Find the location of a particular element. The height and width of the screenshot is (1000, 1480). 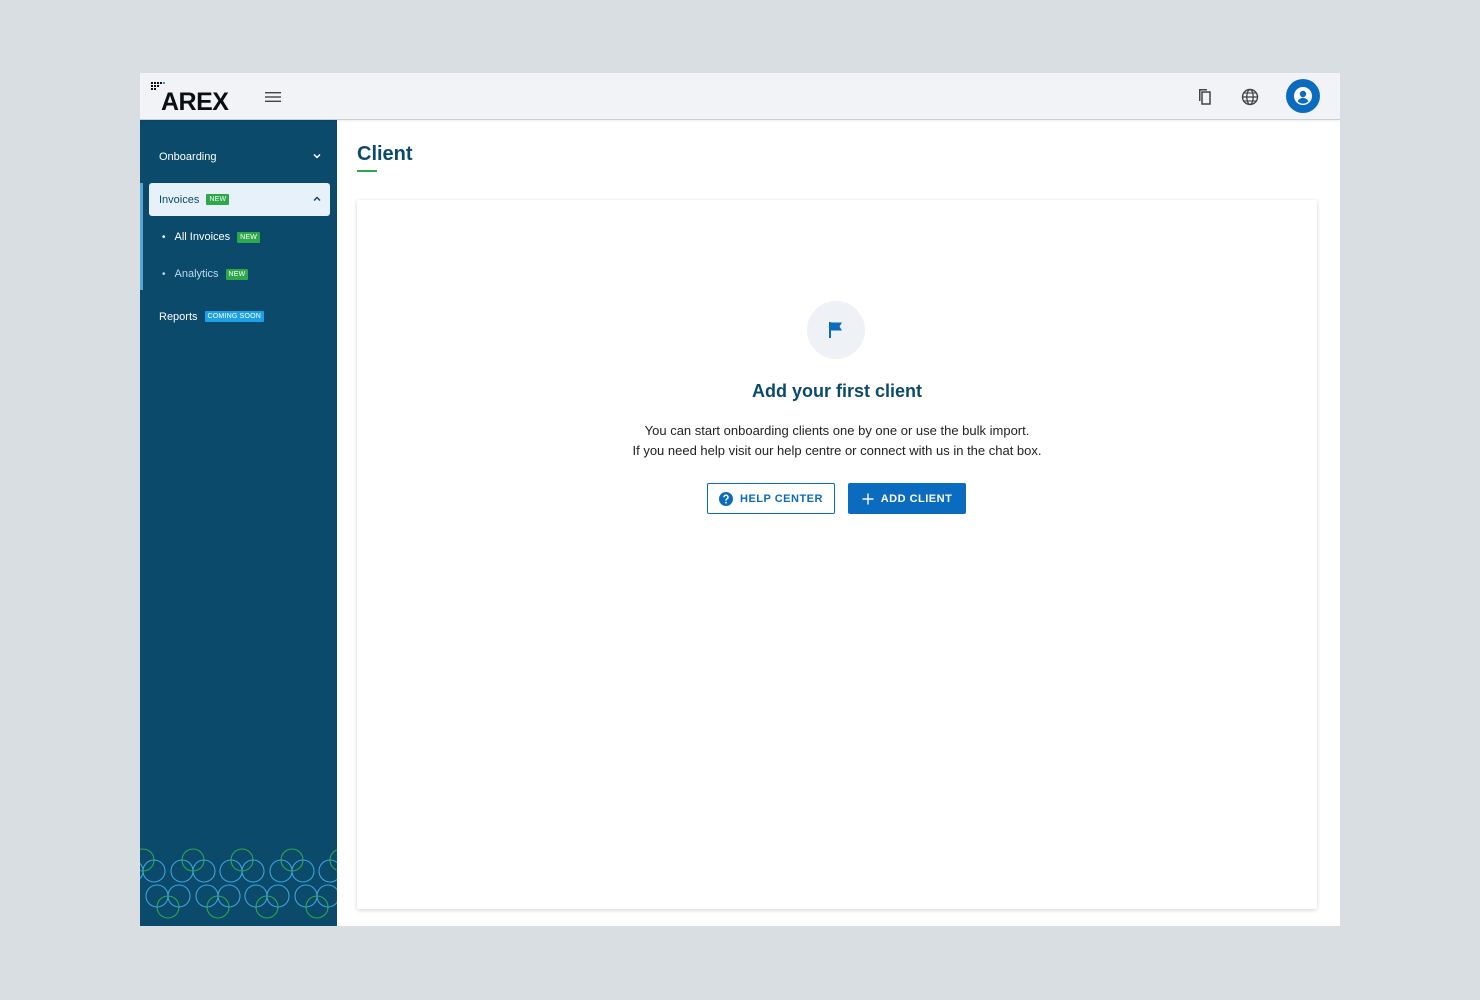

flag-icon is located at coordinates (835, 330).